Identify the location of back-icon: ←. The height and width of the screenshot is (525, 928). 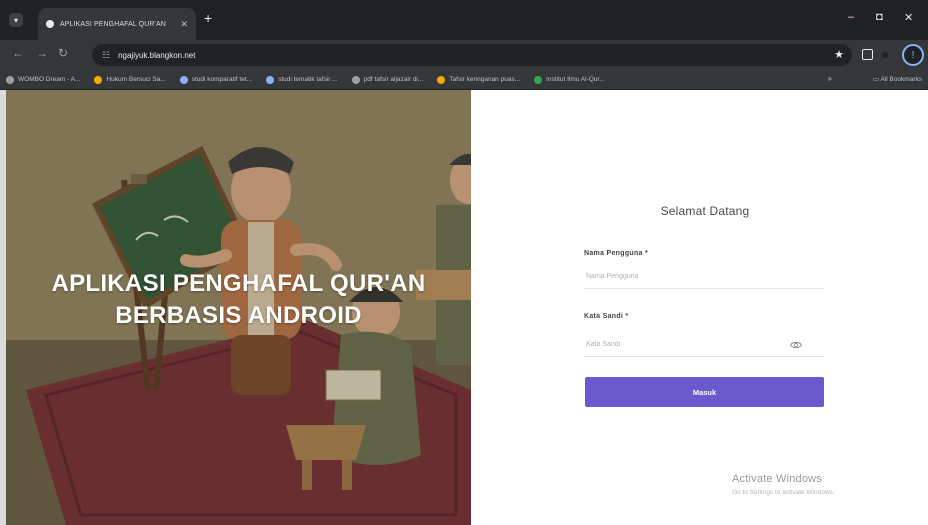
(18, 53).